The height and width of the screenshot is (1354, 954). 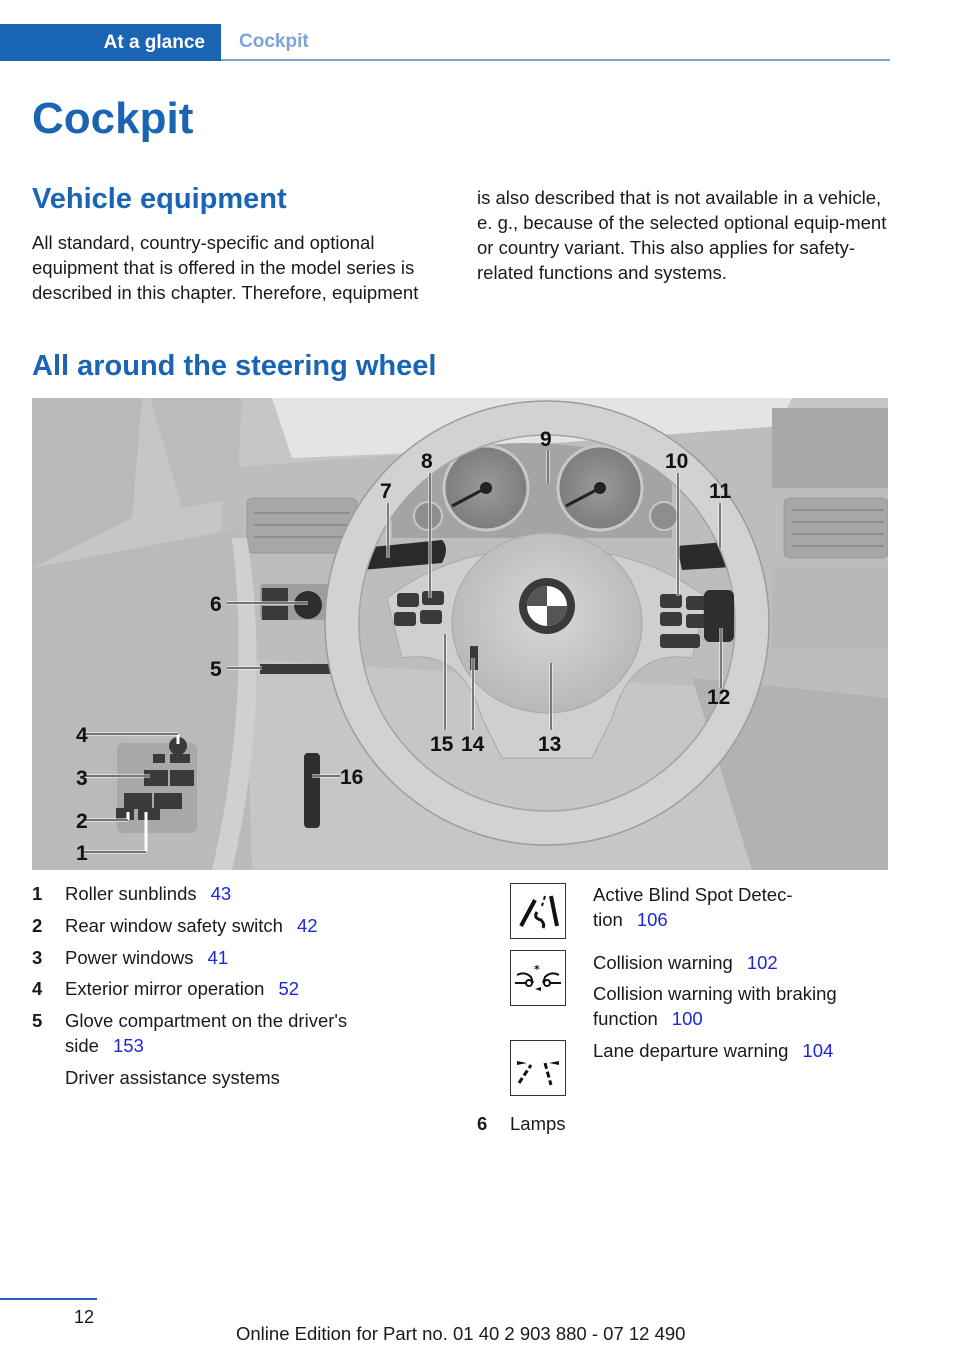 What do you see at coordinates (719, 616) in the screenshot?
I see `start-stop-button` at bounding box center [719, 616].